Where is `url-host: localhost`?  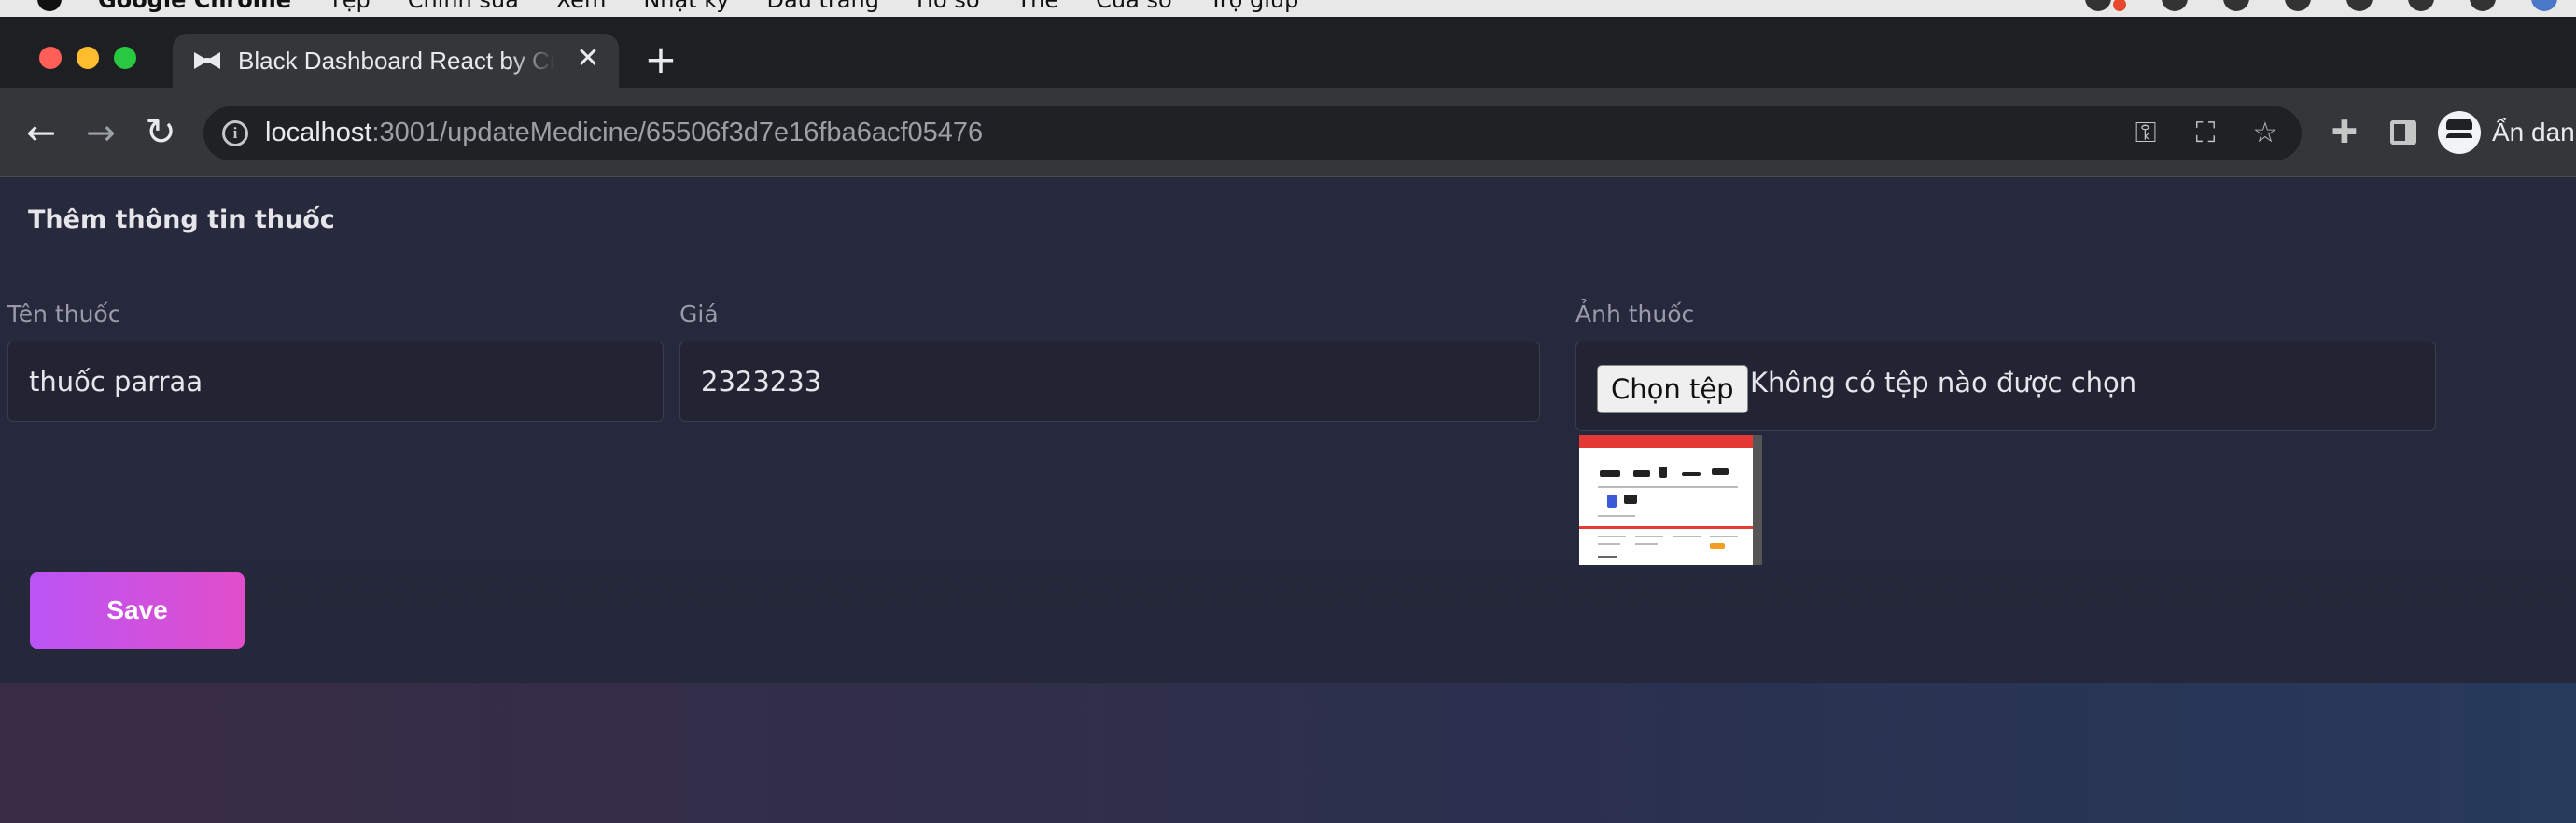 url-host: localhost is located at coordinates (318, 132).